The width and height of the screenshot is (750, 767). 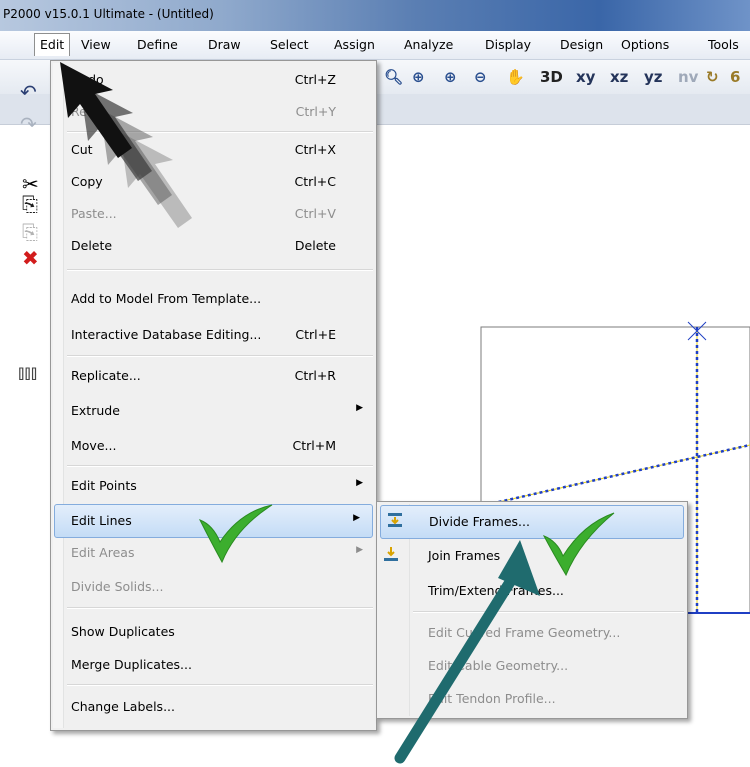 What do you see at coordinates (28, 92) in the screenshot?
I see `undo-icon: ↶` at bounding box center [28, 92].